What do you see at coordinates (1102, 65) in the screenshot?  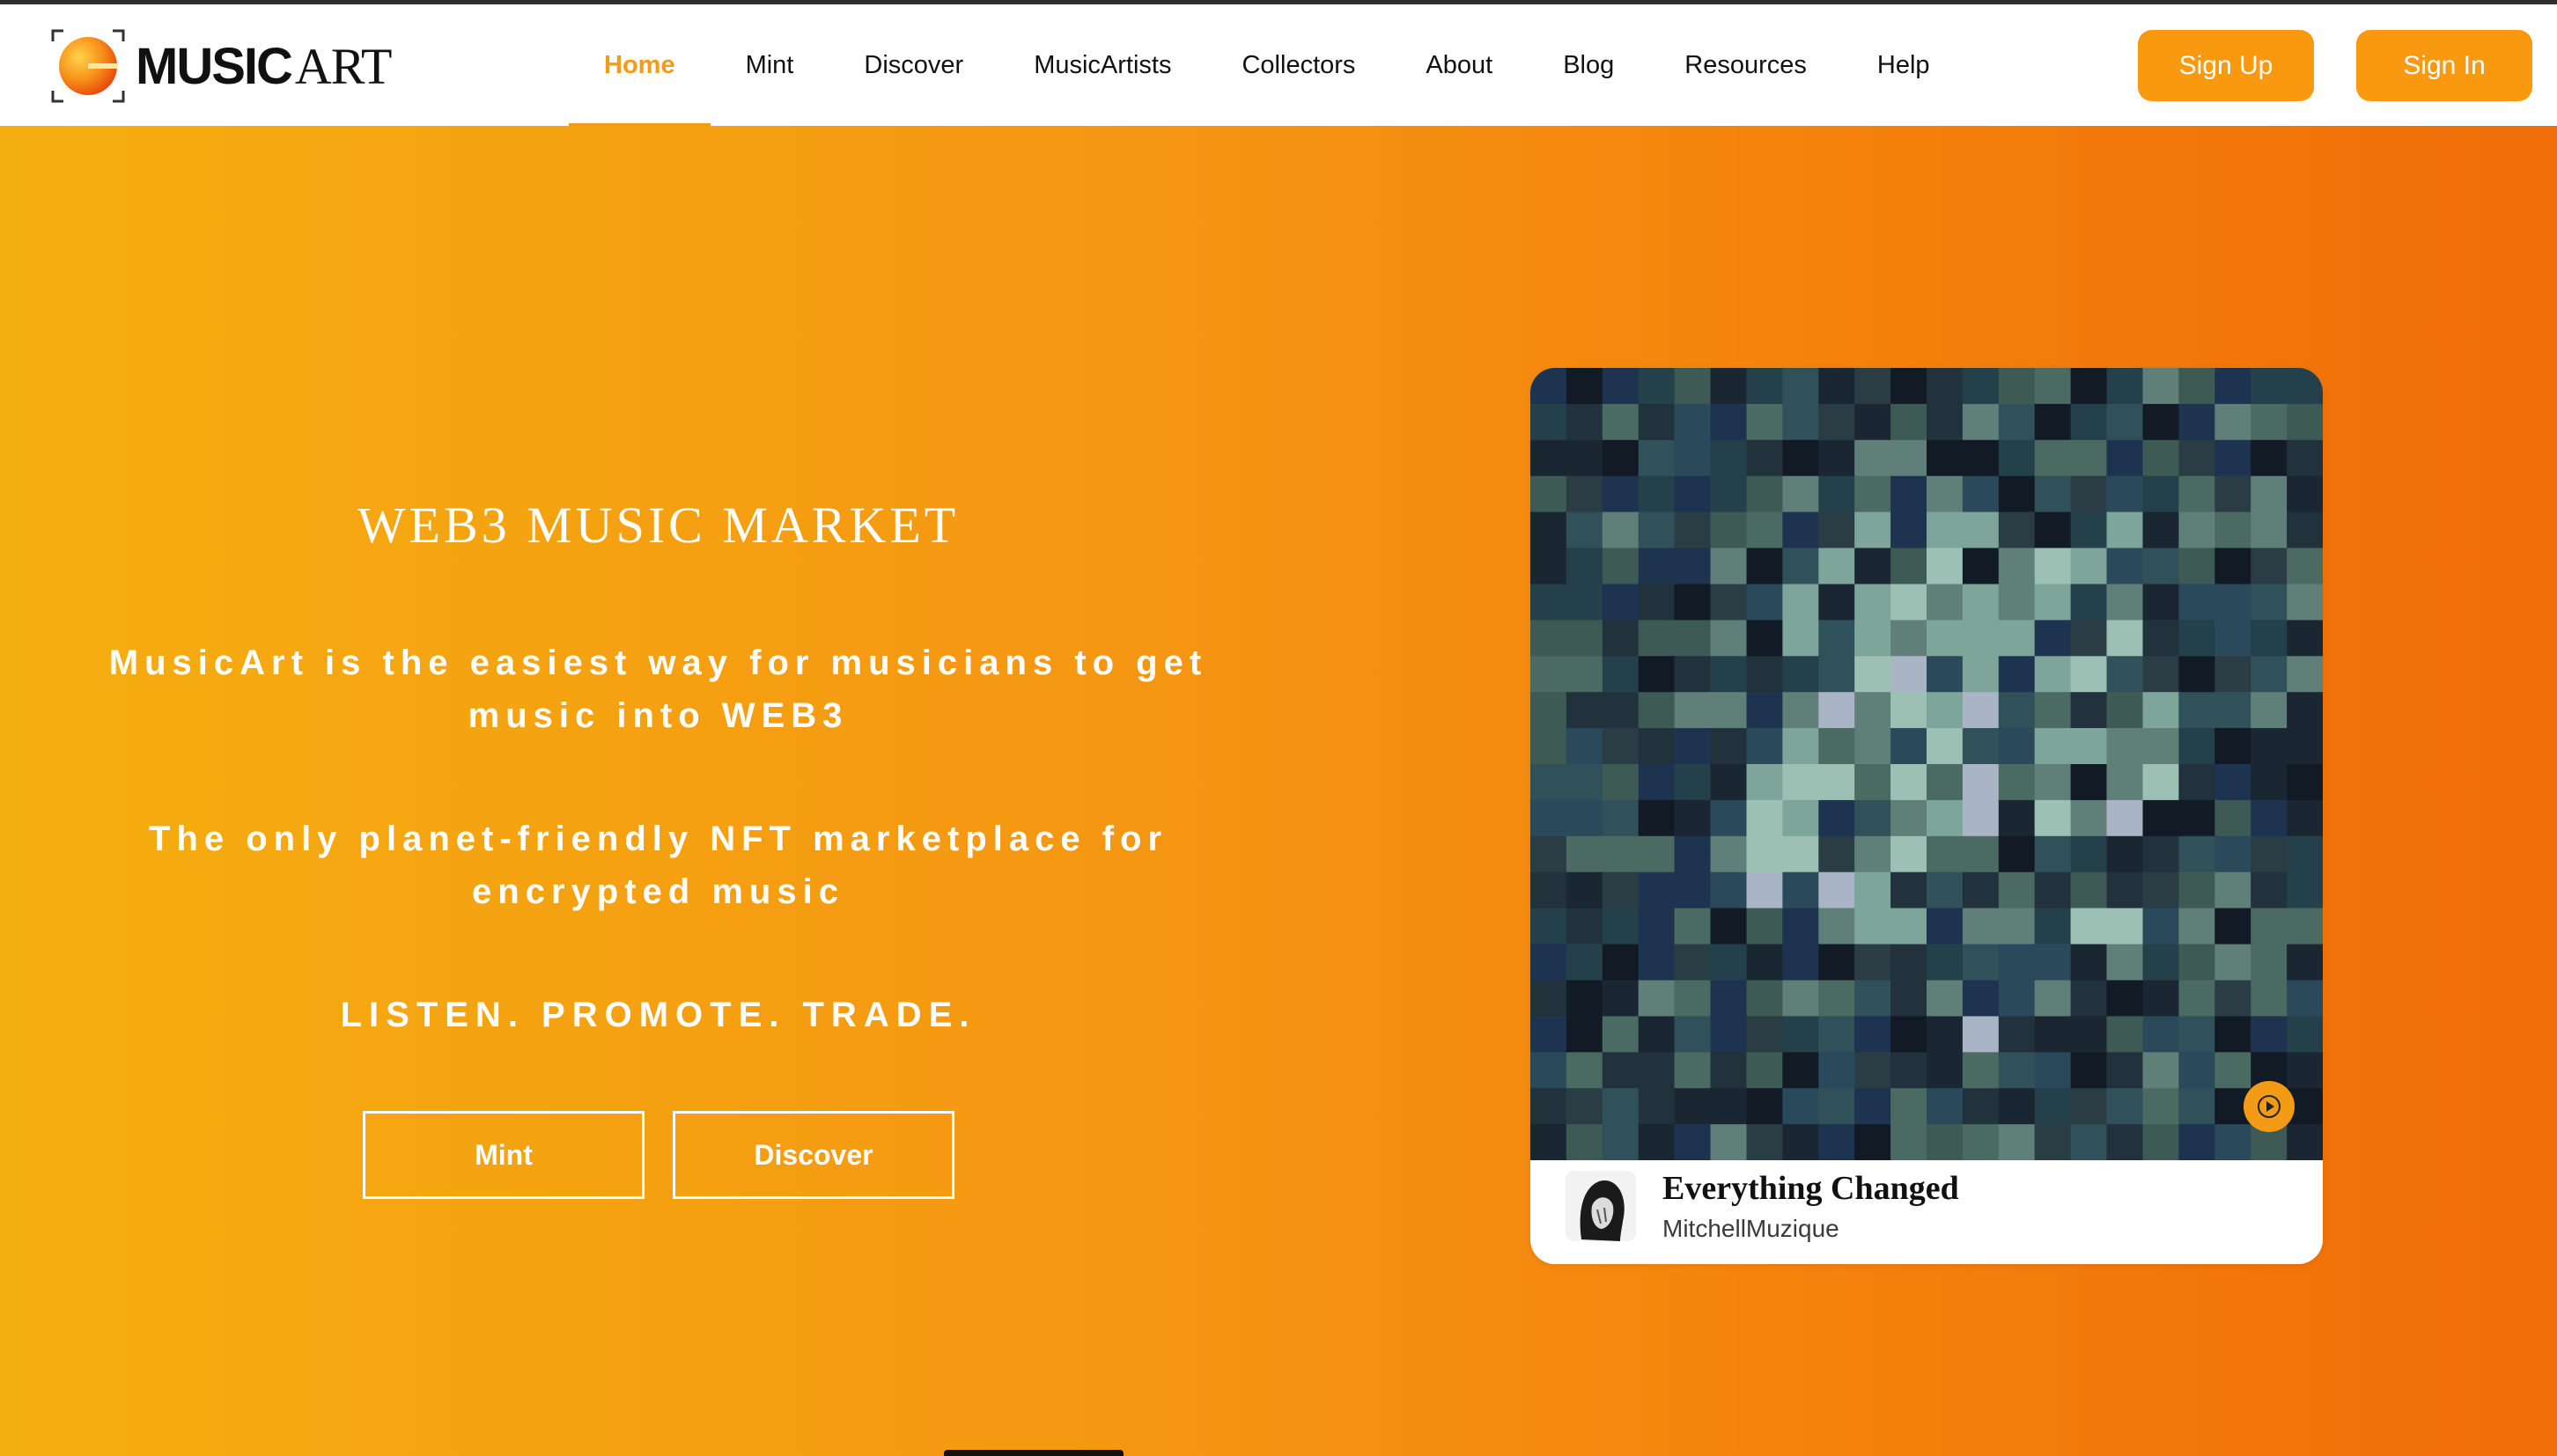 I see `nav-item-musicartists: MusicArtists` at bounding box center [1102, 65].